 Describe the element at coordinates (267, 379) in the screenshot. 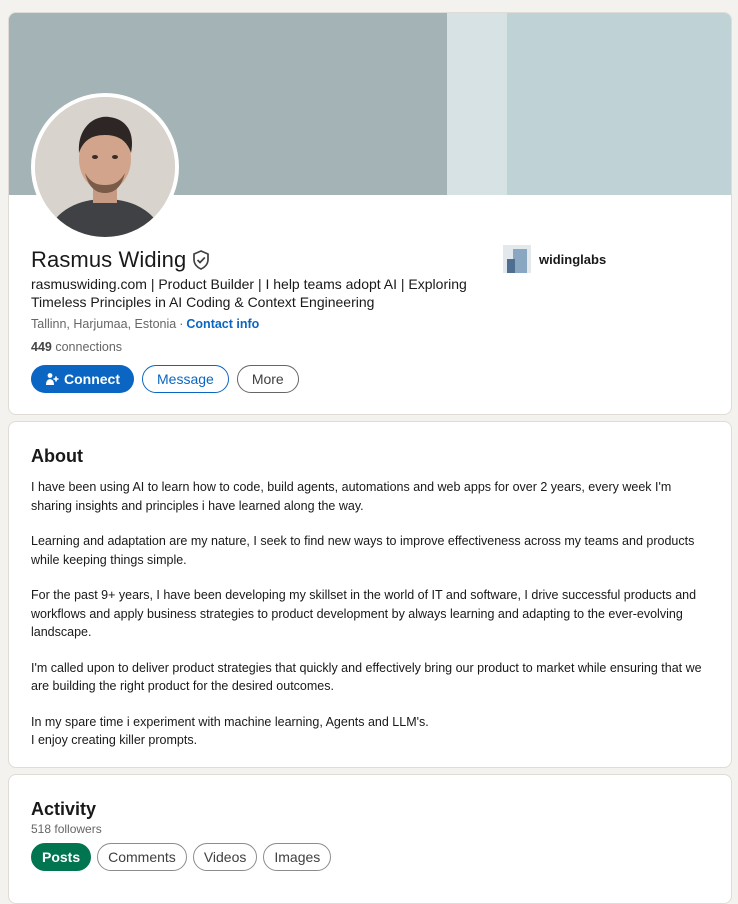

I see `more-button: More` at that location.